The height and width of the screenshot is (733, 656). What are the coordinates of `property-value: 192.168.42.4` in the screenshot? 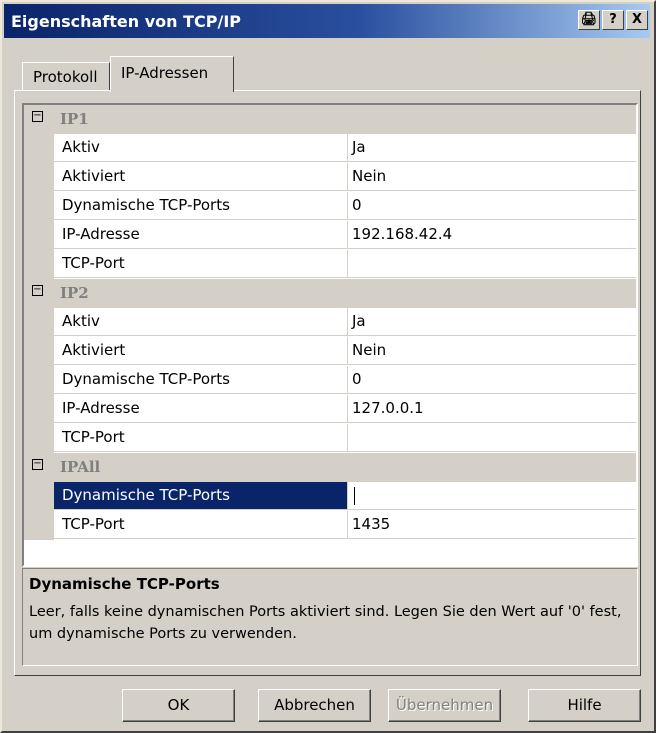 It's located at (492, 235).